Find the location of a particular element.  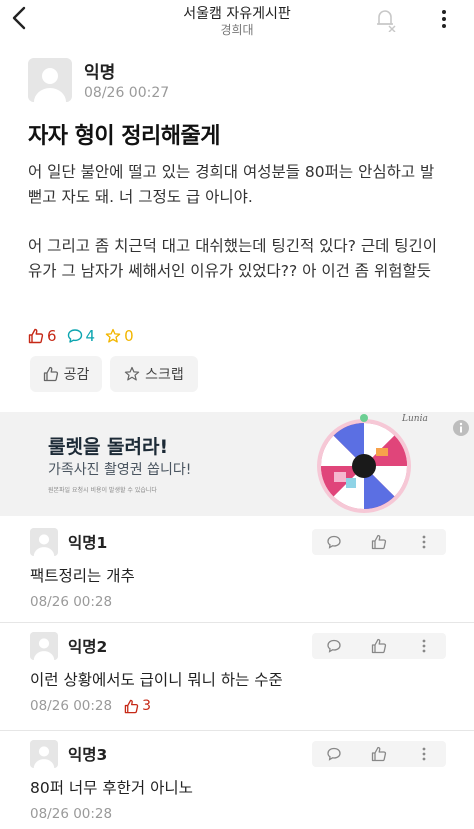

ad-logo: Lunia is located at coordinates (415, 419).